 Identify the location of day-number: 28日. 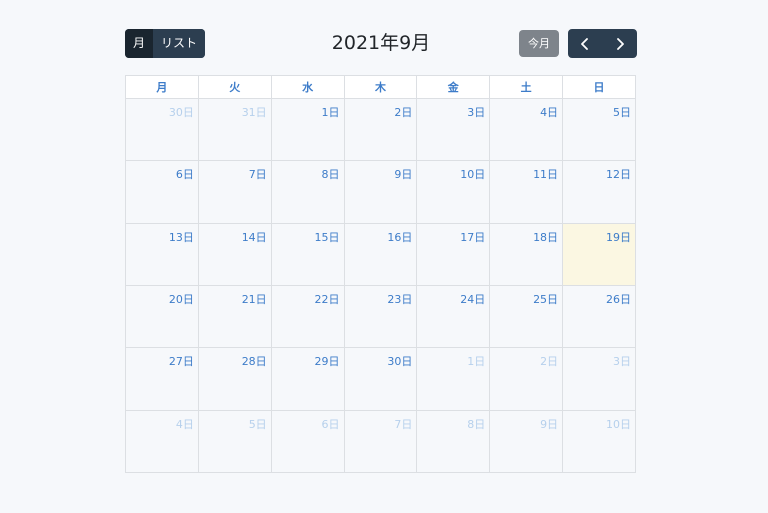
(256, 358).